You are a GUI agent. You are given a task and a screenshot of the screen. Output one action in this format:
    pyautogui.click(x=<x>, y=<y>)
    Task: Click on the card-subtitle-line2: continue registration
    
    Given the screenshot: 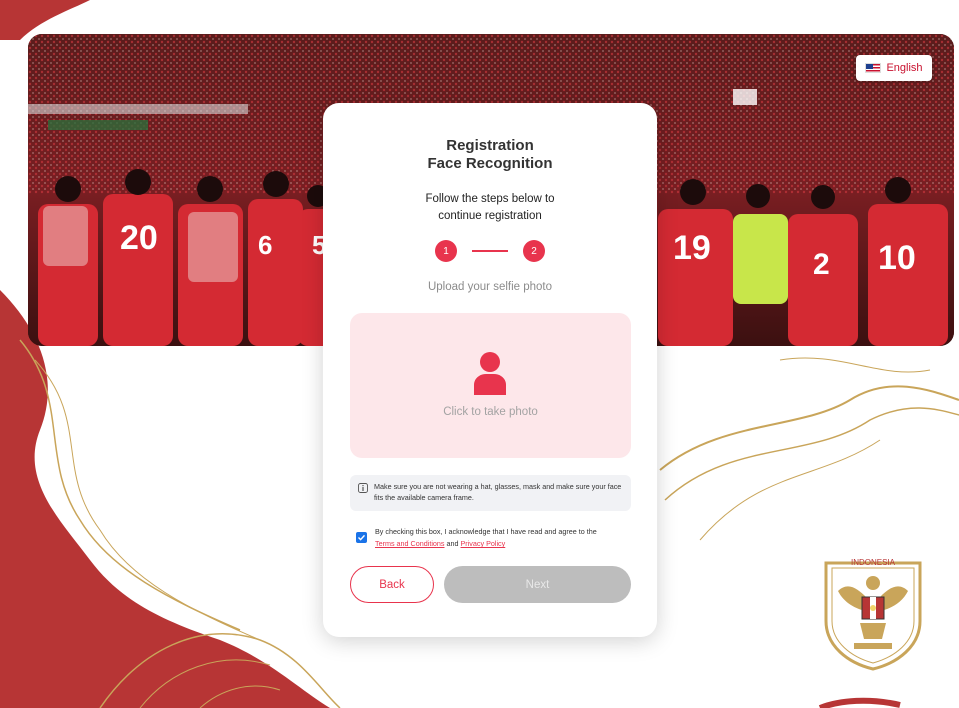 What is the action you would take?
    pyautogui.click(x=490, y=216)
    